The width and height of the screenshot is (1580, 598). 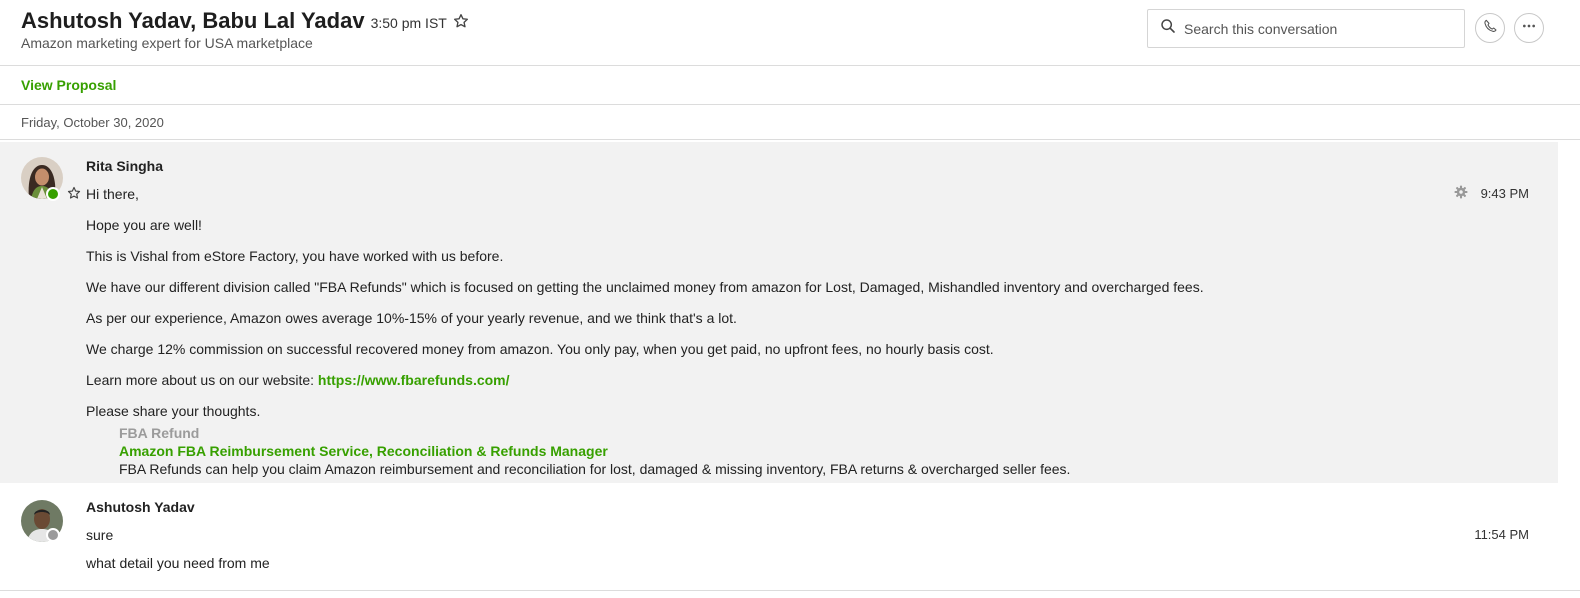 What do you see at coordinates (408, 23) in the screenshot?
I see `local-time: 3:50 pm IST` at bounding box center [408, 23].